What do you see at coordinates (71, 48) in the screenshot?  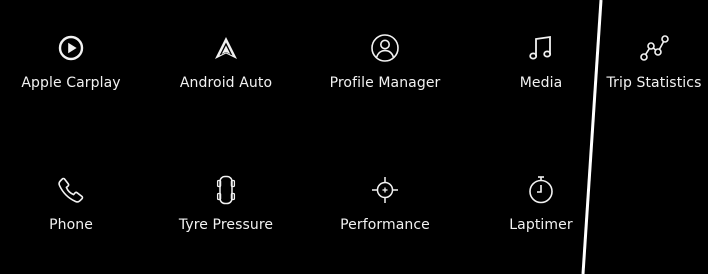 I see `play-circle-icon` at bounding box center [71, 48].